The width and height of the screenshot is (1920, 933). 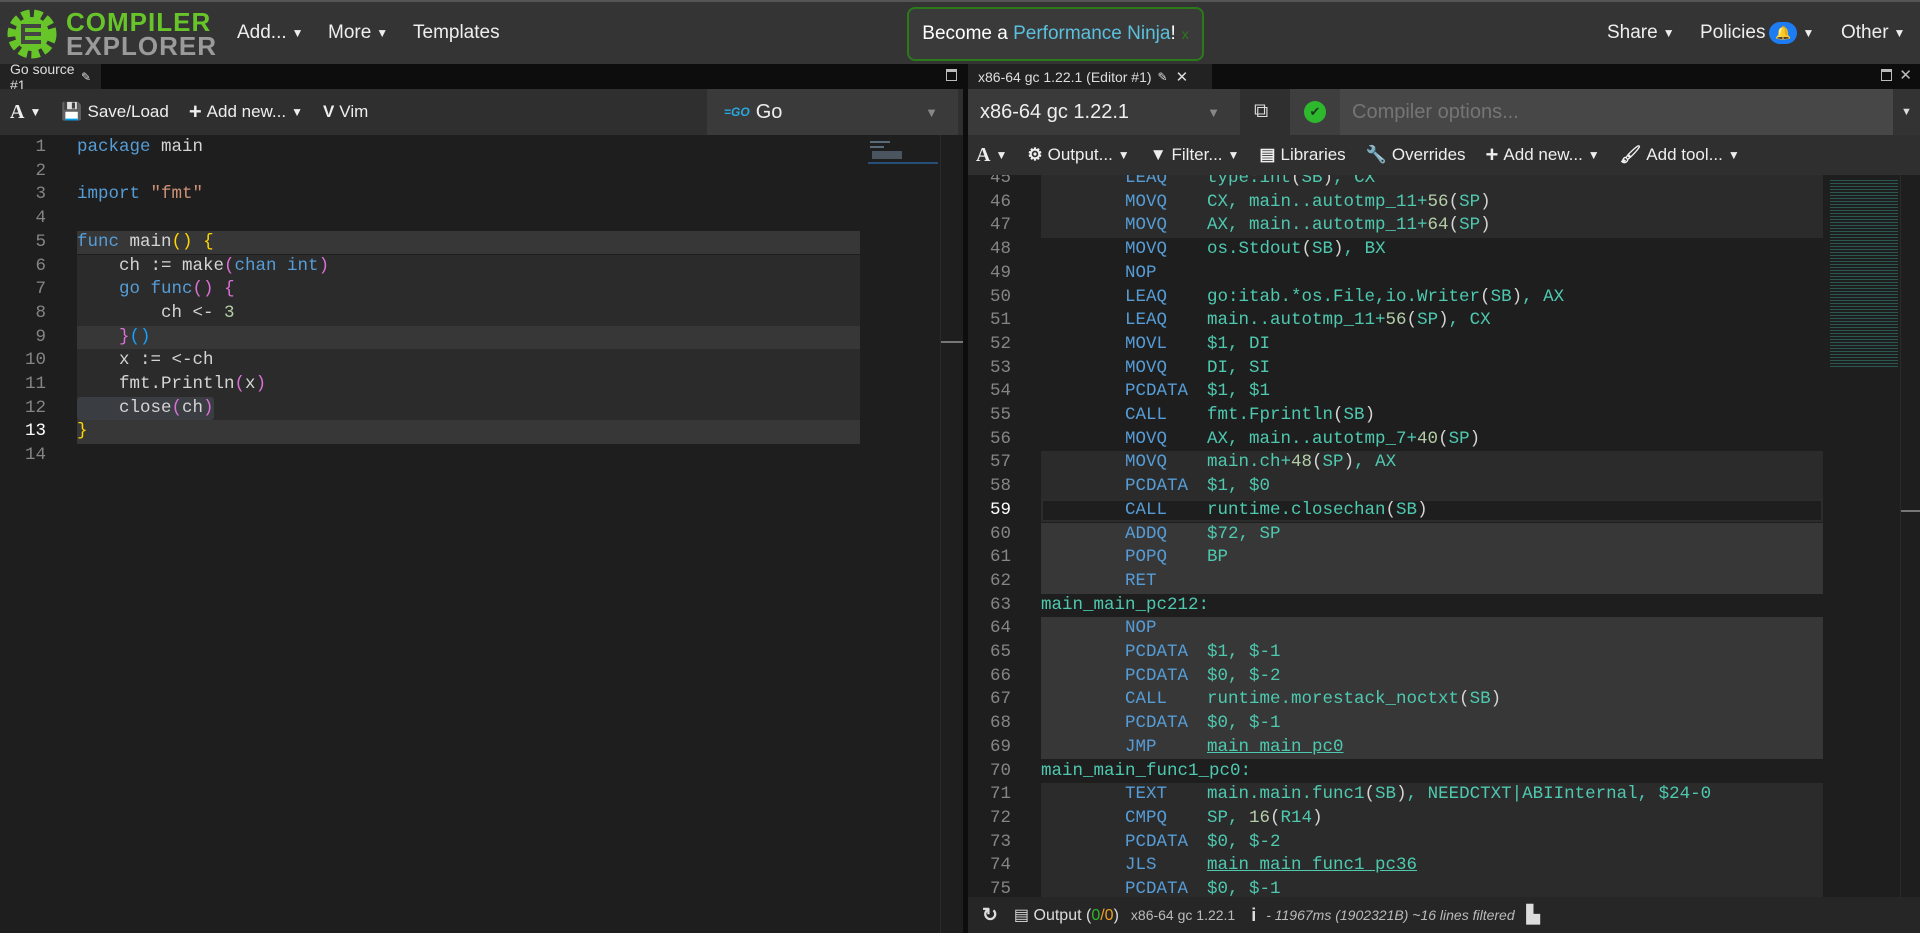 I want to click on tab-compiler: x86-64 gc 1.22.1 (Editor #1) ✎ ✕, so click(x=1090, y=76).